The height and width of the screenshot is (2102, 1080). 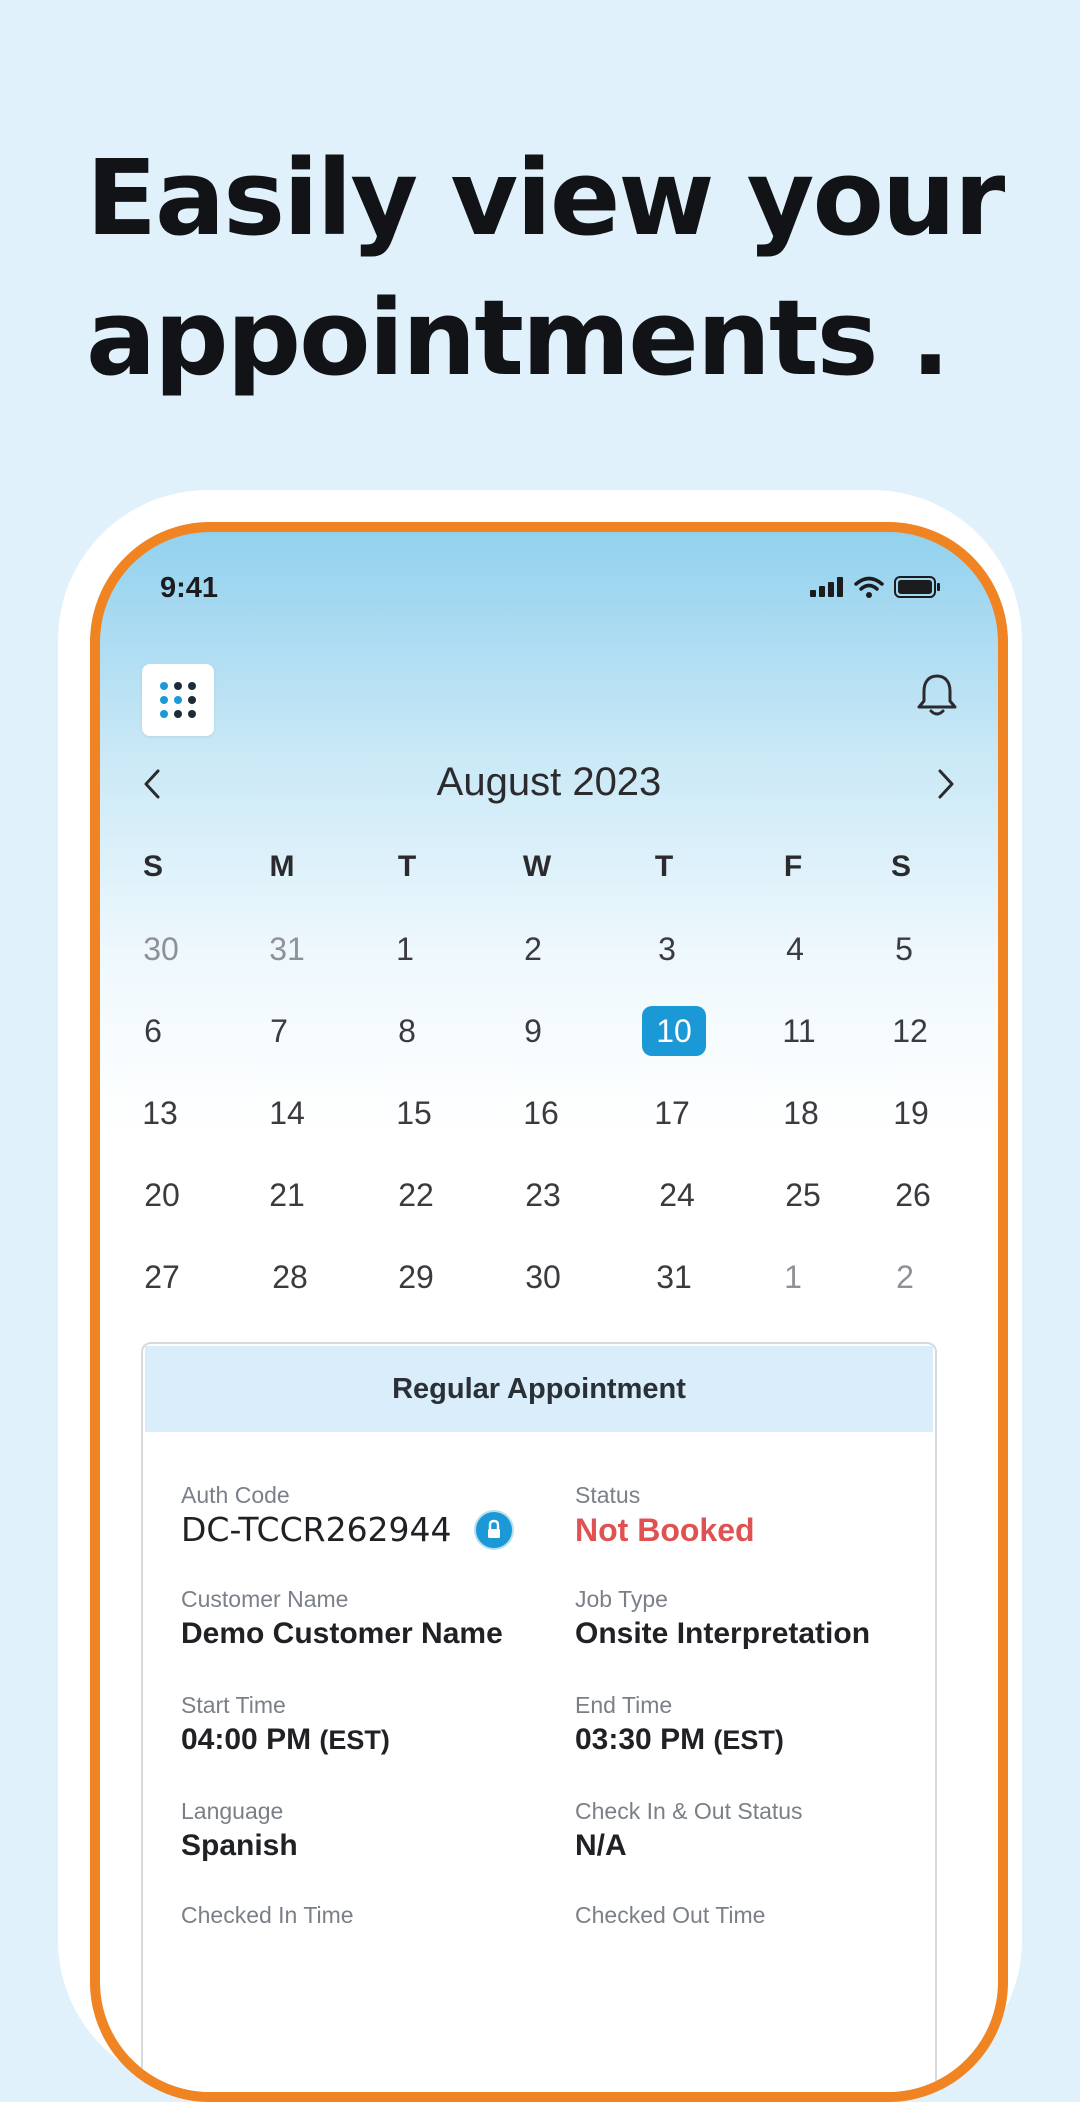 I want to click on grid-menu-button, so click(x=178, y=700).